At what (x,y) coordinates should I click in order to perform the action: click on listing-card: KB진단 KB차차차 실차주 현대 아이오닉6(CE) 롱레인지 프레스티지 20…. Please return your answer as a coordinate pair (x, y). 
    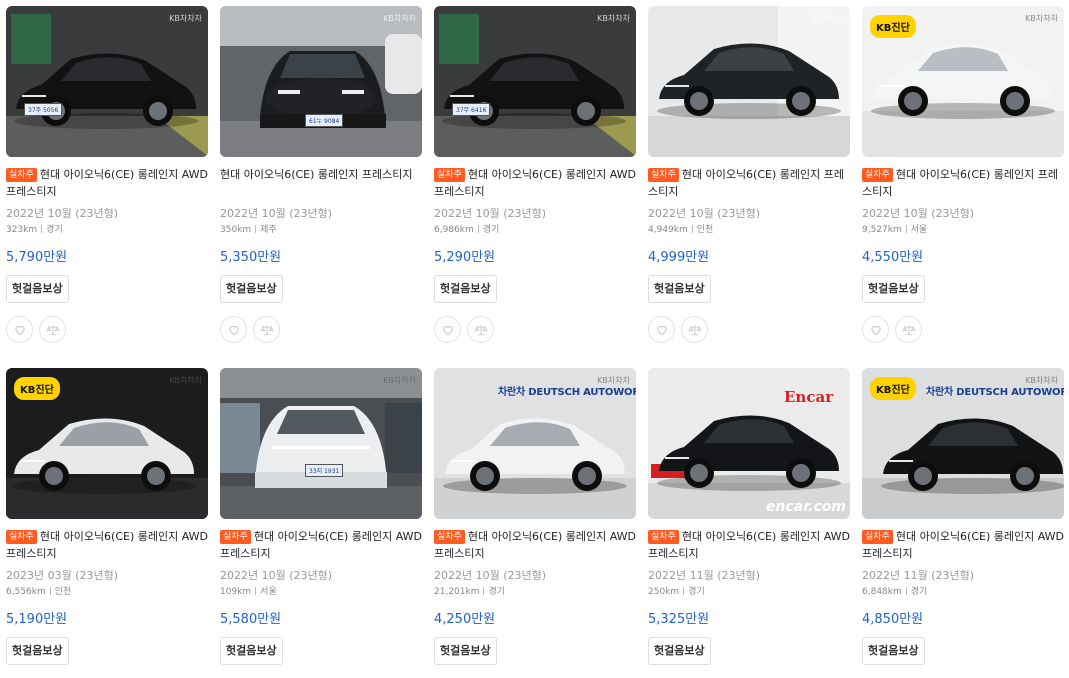
    Looking at the image, I should click on (963, 174).